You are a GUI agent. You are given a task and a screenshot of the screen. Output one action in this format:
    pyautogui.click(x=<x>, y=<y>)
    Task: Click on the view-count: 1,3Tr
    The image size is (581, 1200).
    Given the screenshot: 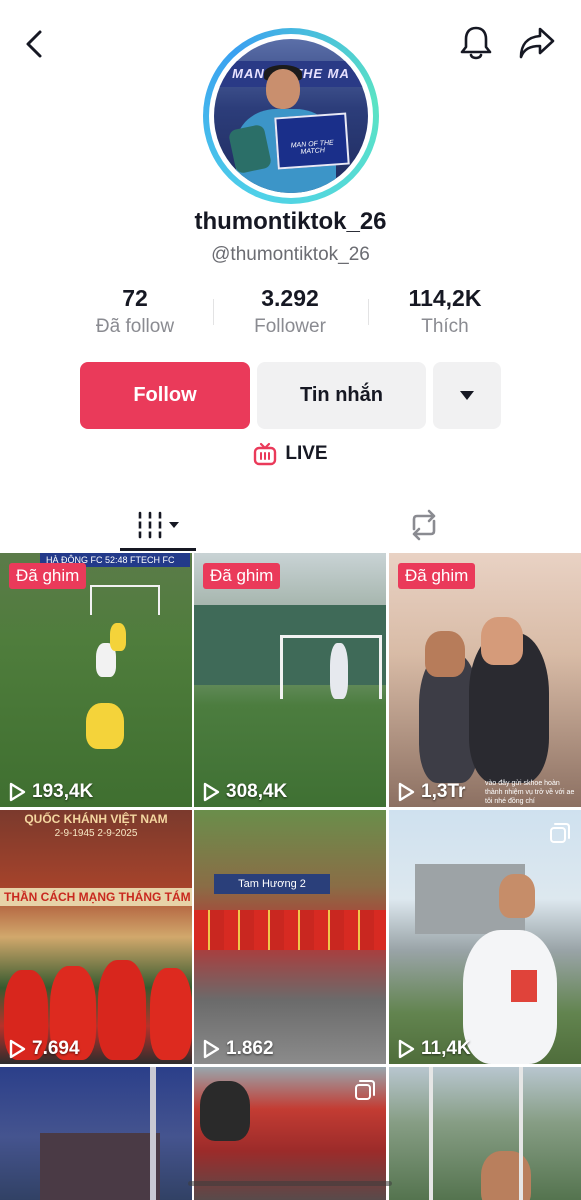 What is the action you would take?
    pyautogui.click(x=431, y=792)
    